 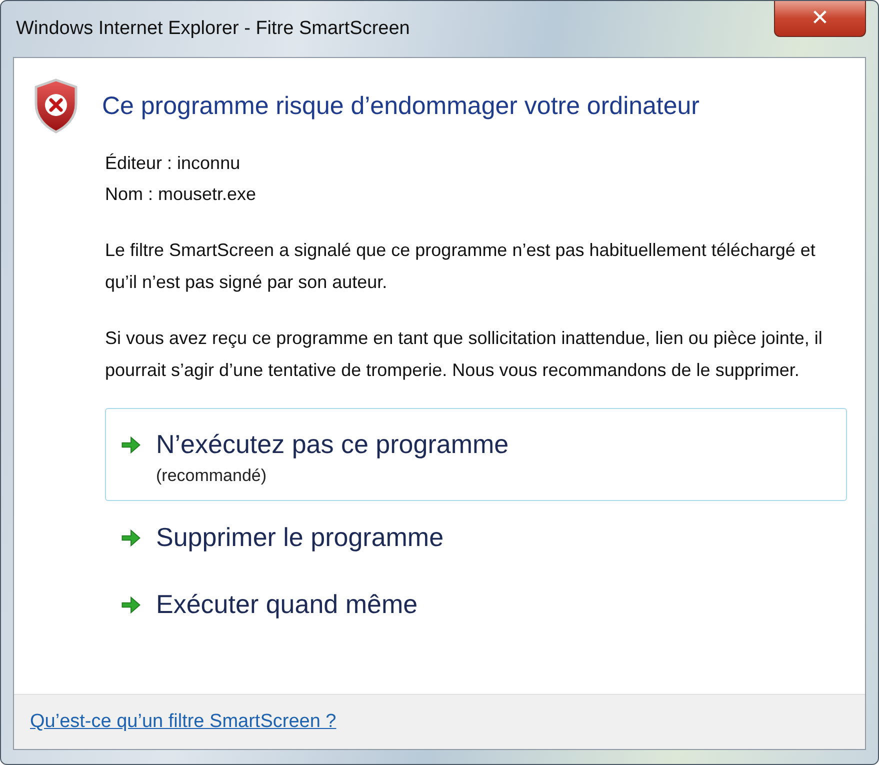 What do you see at coordinates (460, 266) in the screenshot?
I see `paragraph-text: Le filtre SmartScreen a signalé que ce programme n’est pas habituellement téléchargé et qu’il n’est pas signé par son auteur.` at bounding box center [460, 266].